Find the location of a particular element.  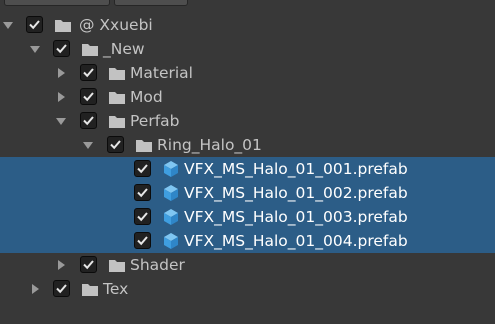

tree-row-mod: Mod is located at coordinates (247, 97).